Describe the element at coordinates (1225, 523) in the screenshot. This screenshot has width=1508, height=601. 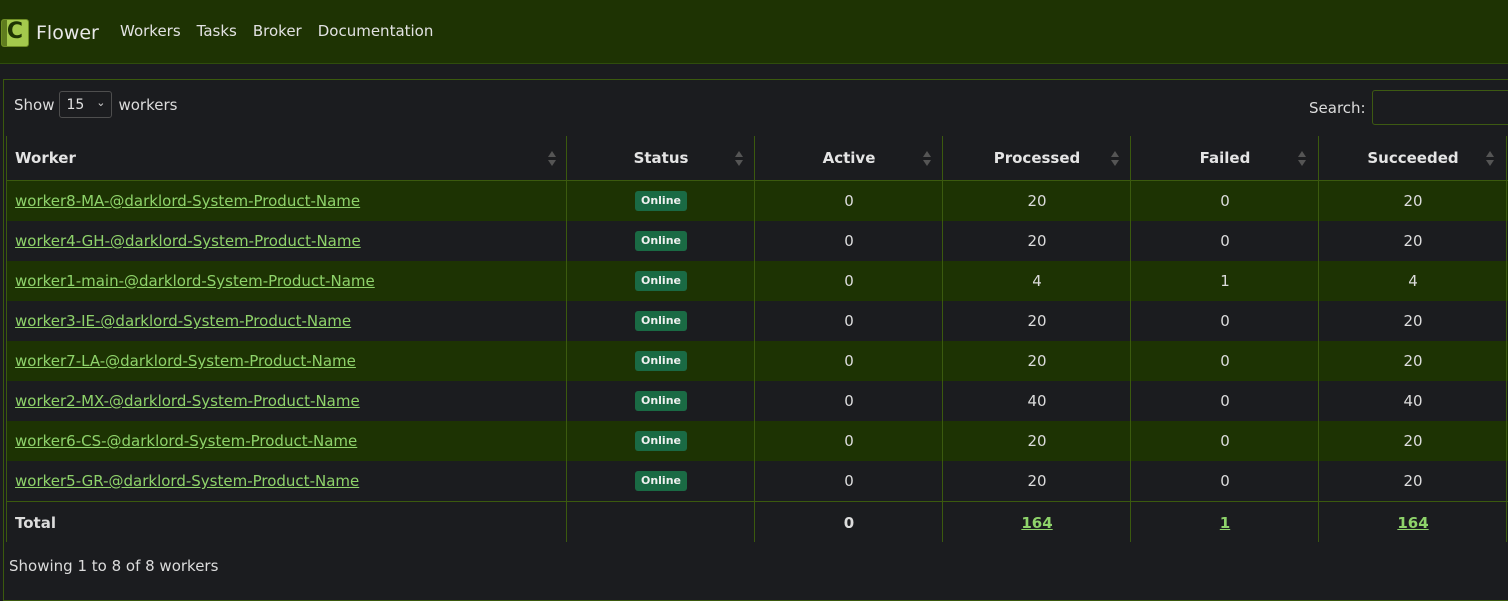
I see `total-failed-link: 1` at that location.